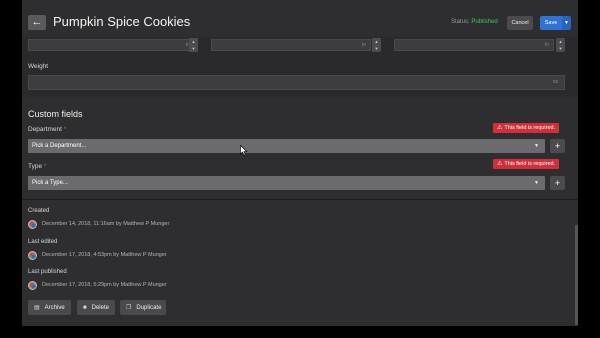 This screenshot has height=338, width=600. I want to click on custom-fields-title: Custom fields, so click(55, 114).